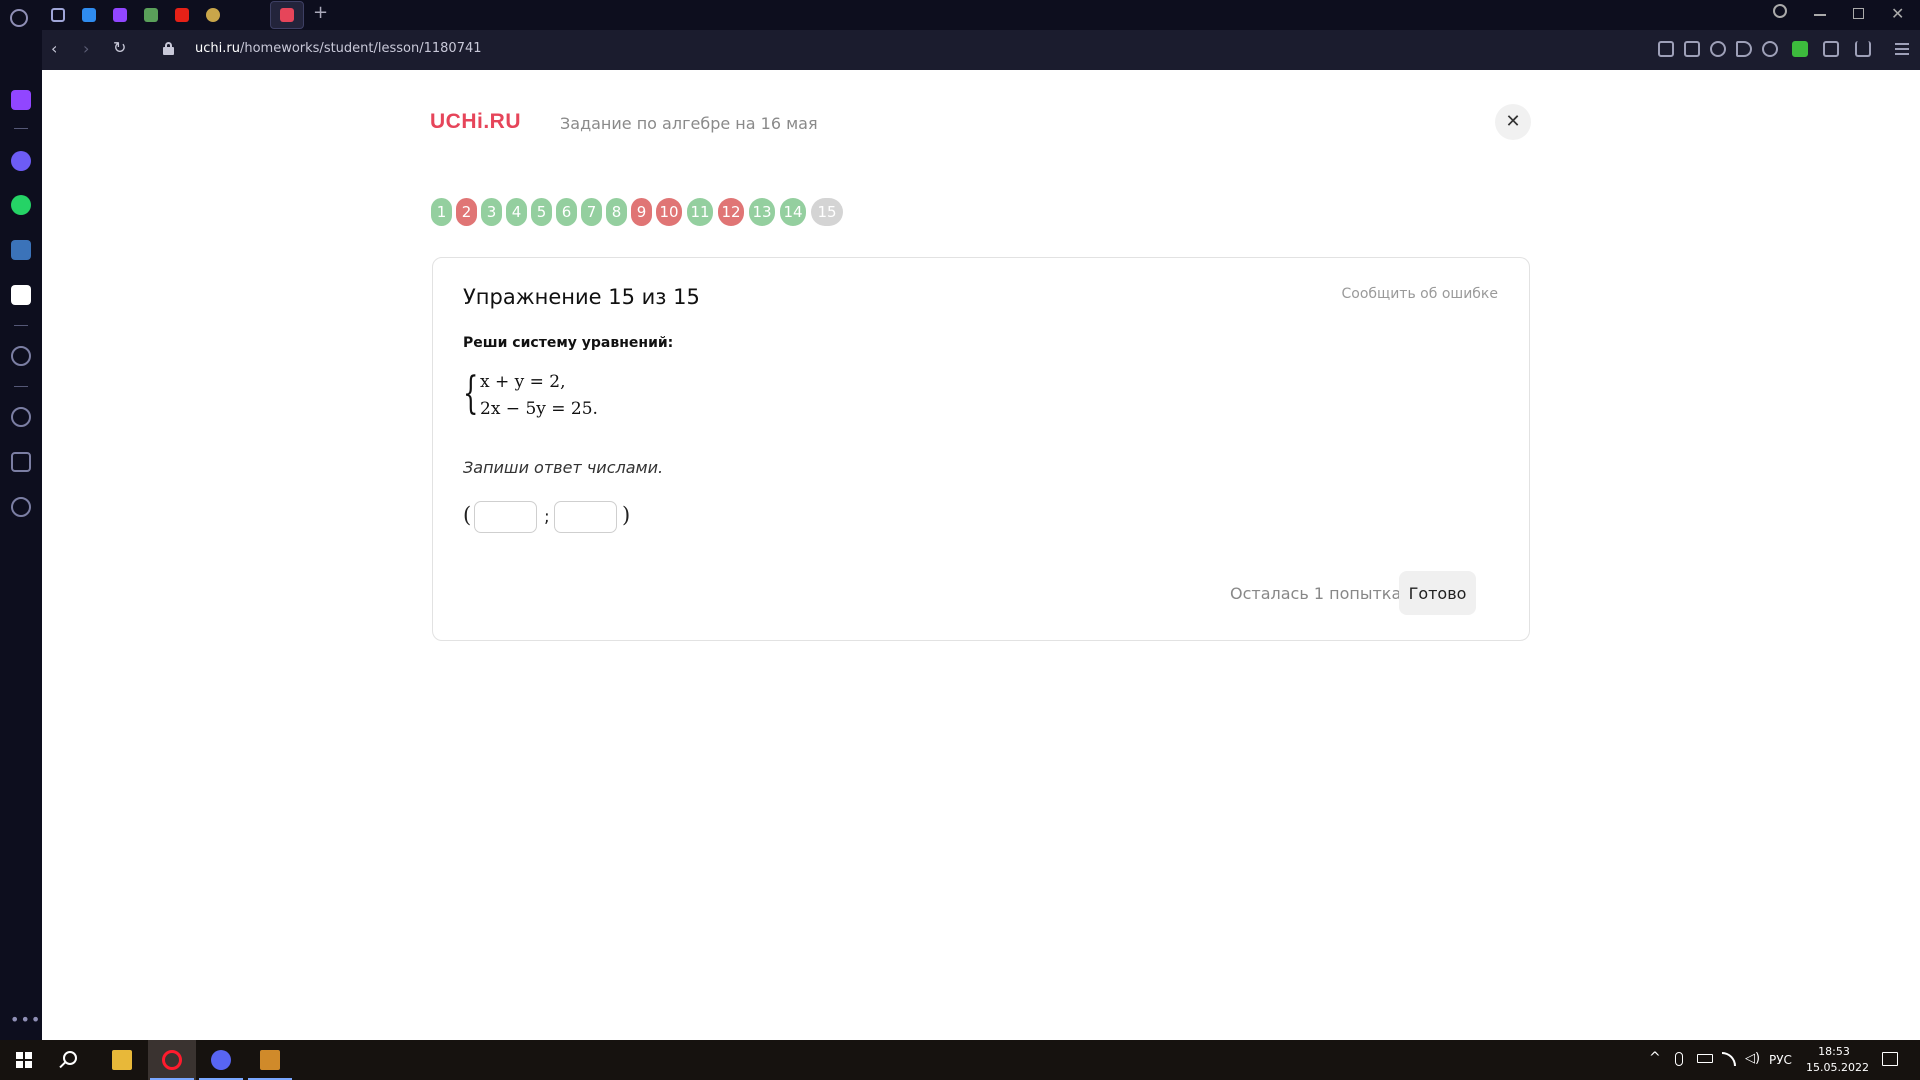 This screenshot has width=1920, height=1080. What do you see at coordinates (21, 205) in the screenshot?
I see `whatsapp-sidebar-icon` at bounding box center [21, 205].